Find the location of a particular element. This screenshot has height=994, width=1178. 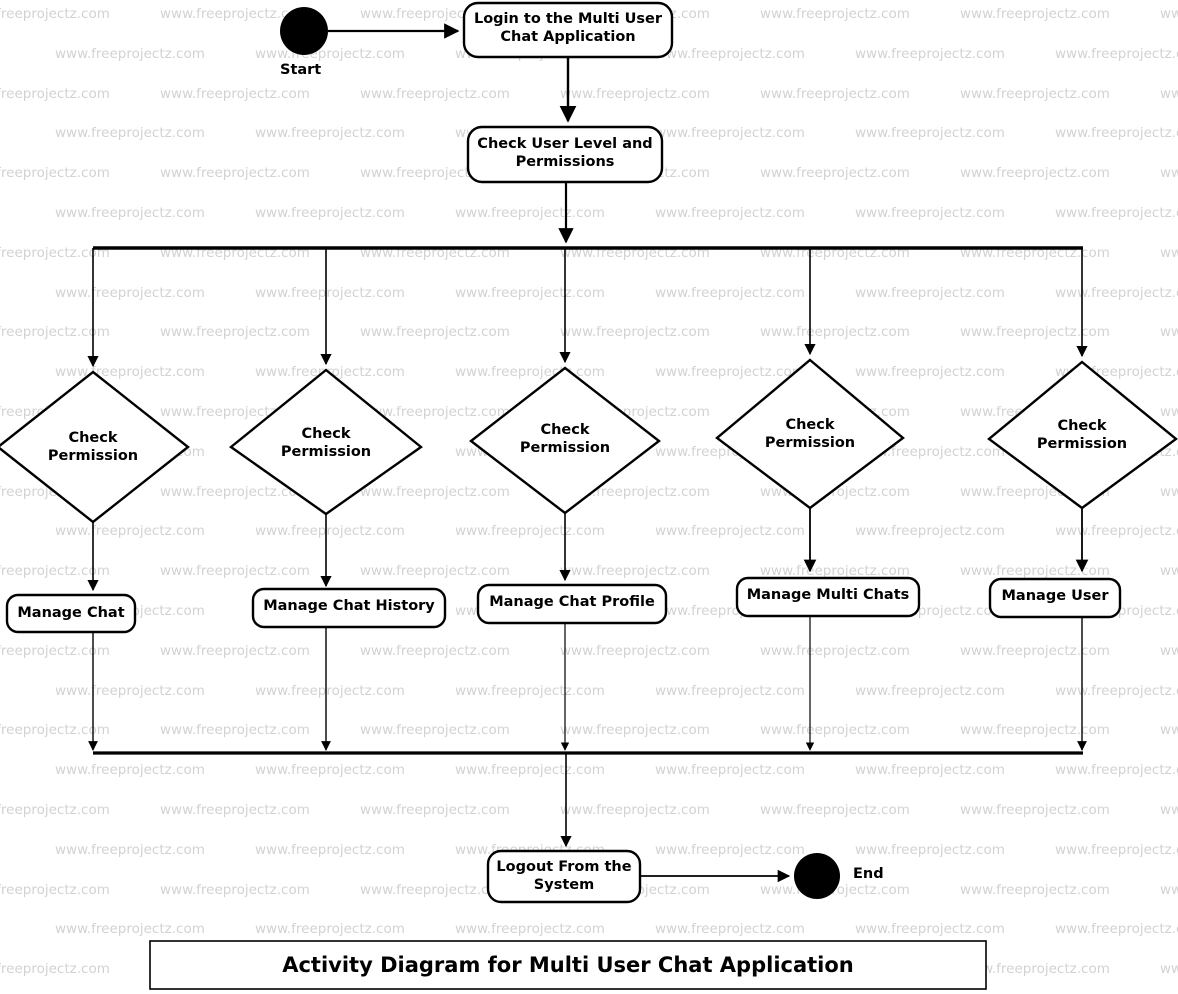

activity-manage-chat-box is located at coordinates (71, 613).